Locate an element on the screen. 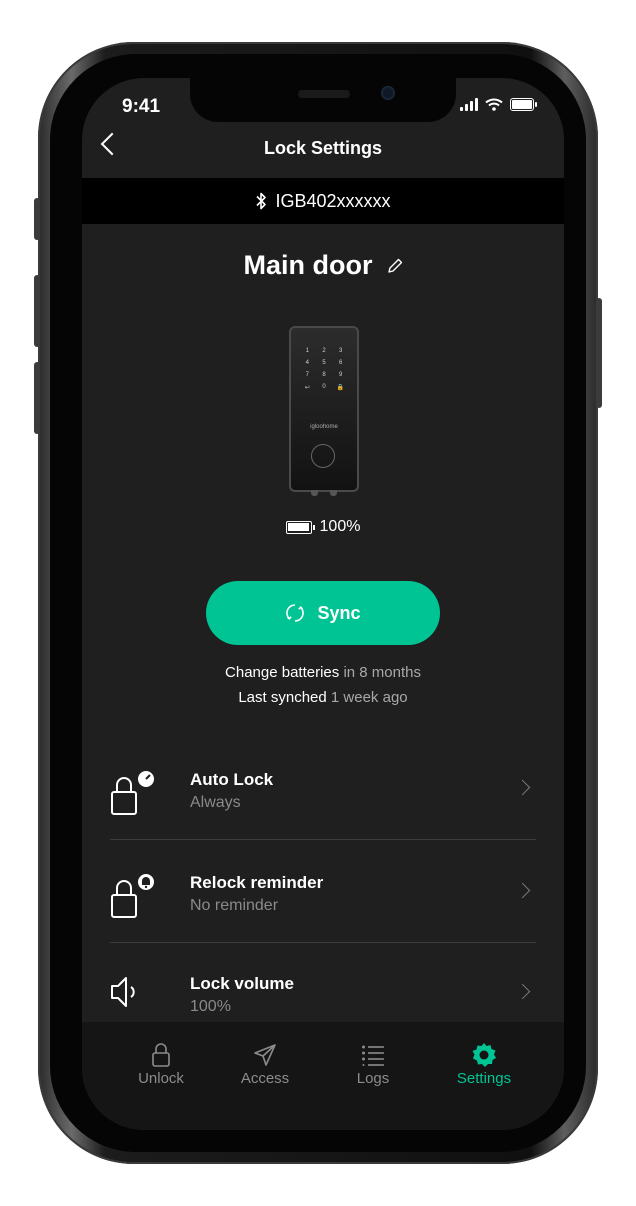 This screenshot has width=636, height=1206. page-title: Lock Settings is located at coordinates (323, 148).